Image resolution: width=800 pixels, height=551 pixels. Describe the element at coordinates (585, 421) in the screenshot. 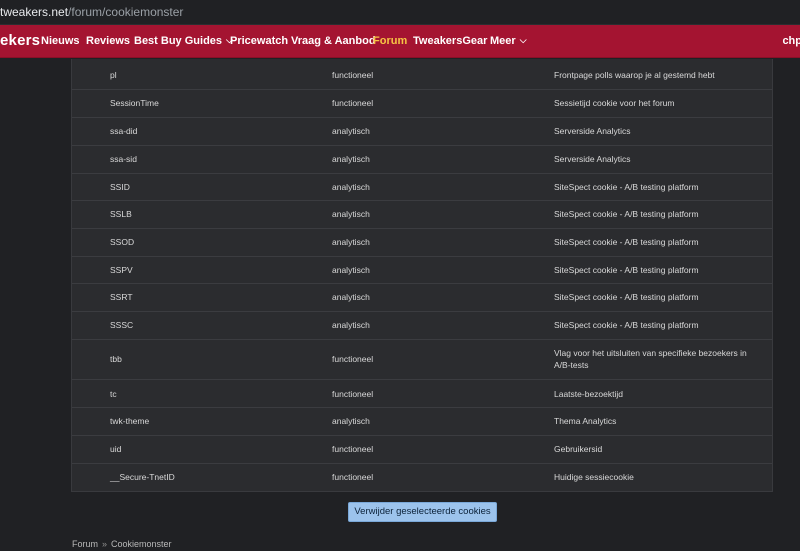

I see `cookie-description: Thema Analytics` at that location.